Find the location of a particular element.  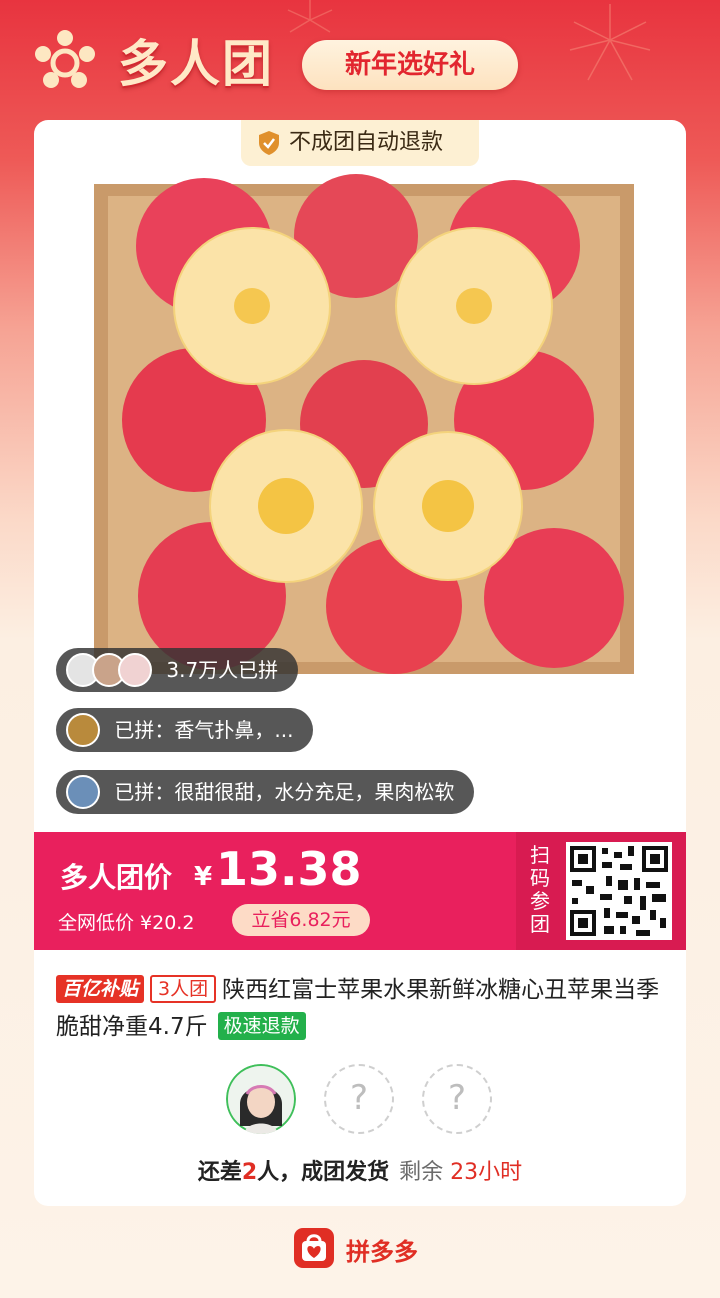

member-avatar is located at coordinates (261, 1099).